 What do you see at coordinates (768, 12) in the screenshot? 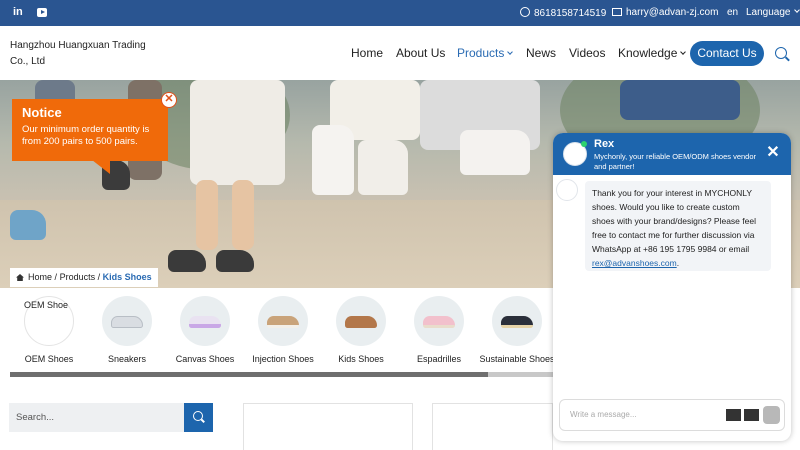
I see `language-label: Language` at bounding box center [768, 12].